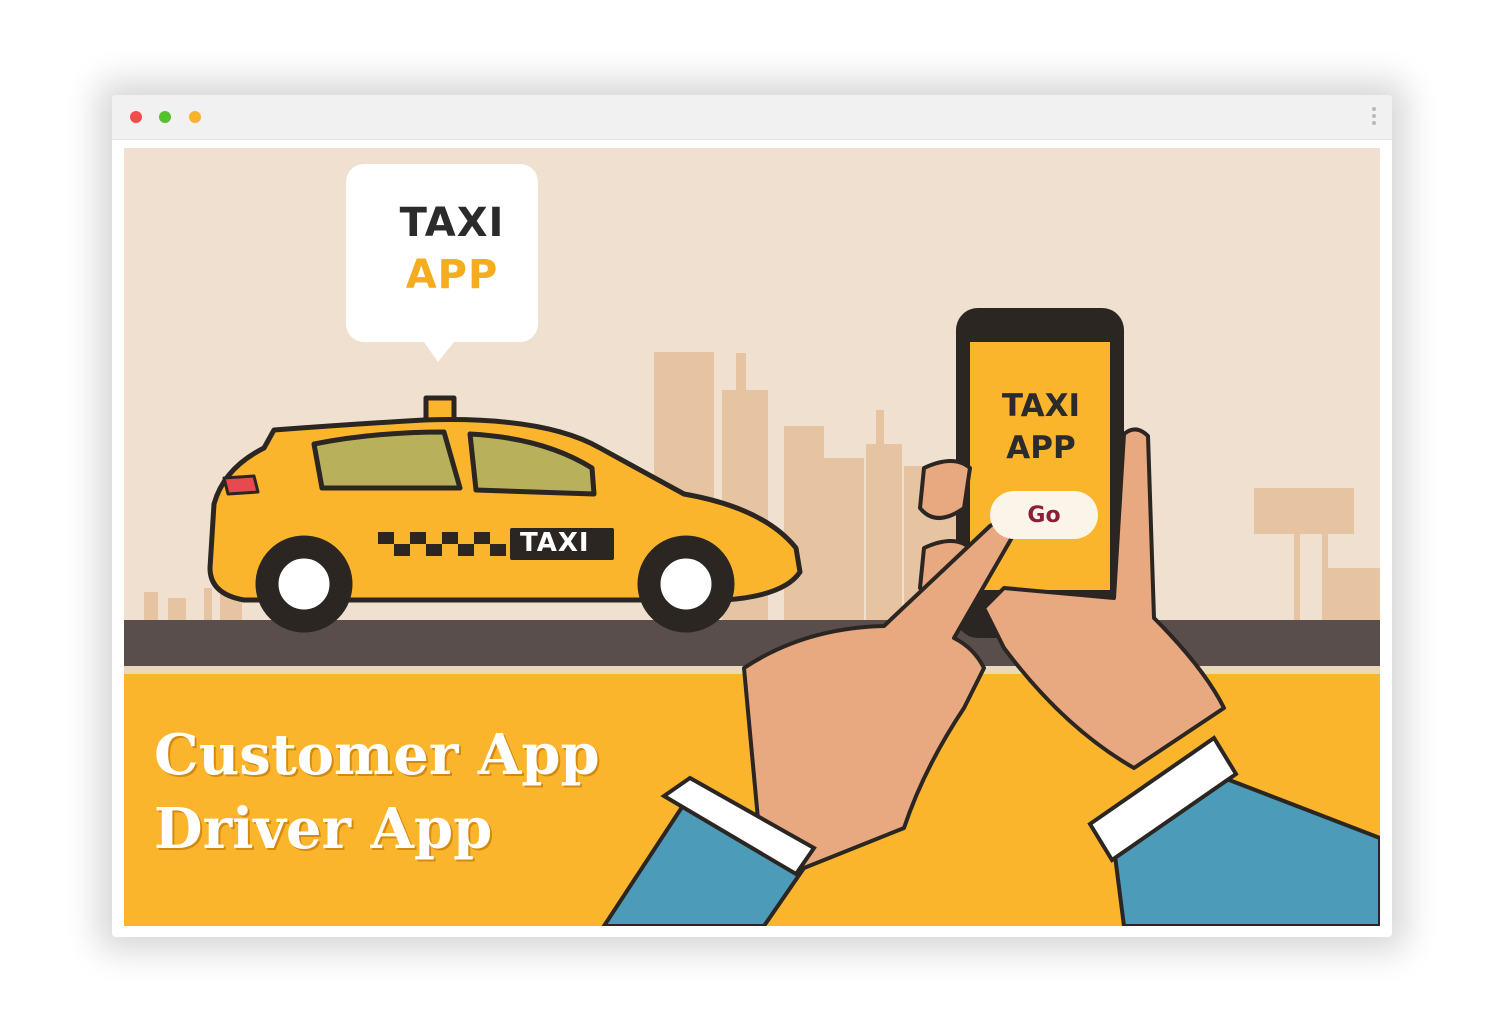 This screenshot has width=1504, height=1018. Describe the element at coordinates (323, 829) in the screenshot. I see `caption-driver-app: Driver App` at that location.